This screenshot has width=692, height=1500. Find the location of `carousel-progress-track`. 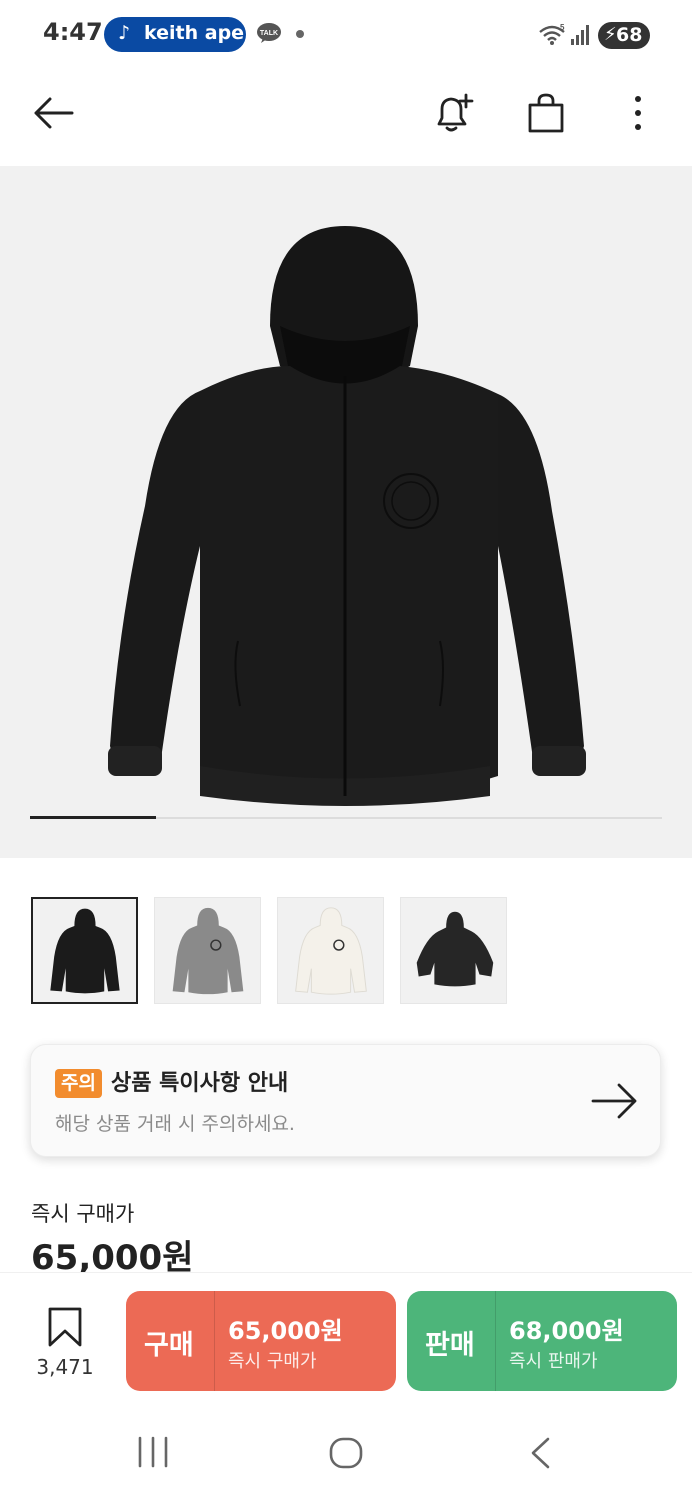

carousel-progress-track is located at coordinates (346, 817).